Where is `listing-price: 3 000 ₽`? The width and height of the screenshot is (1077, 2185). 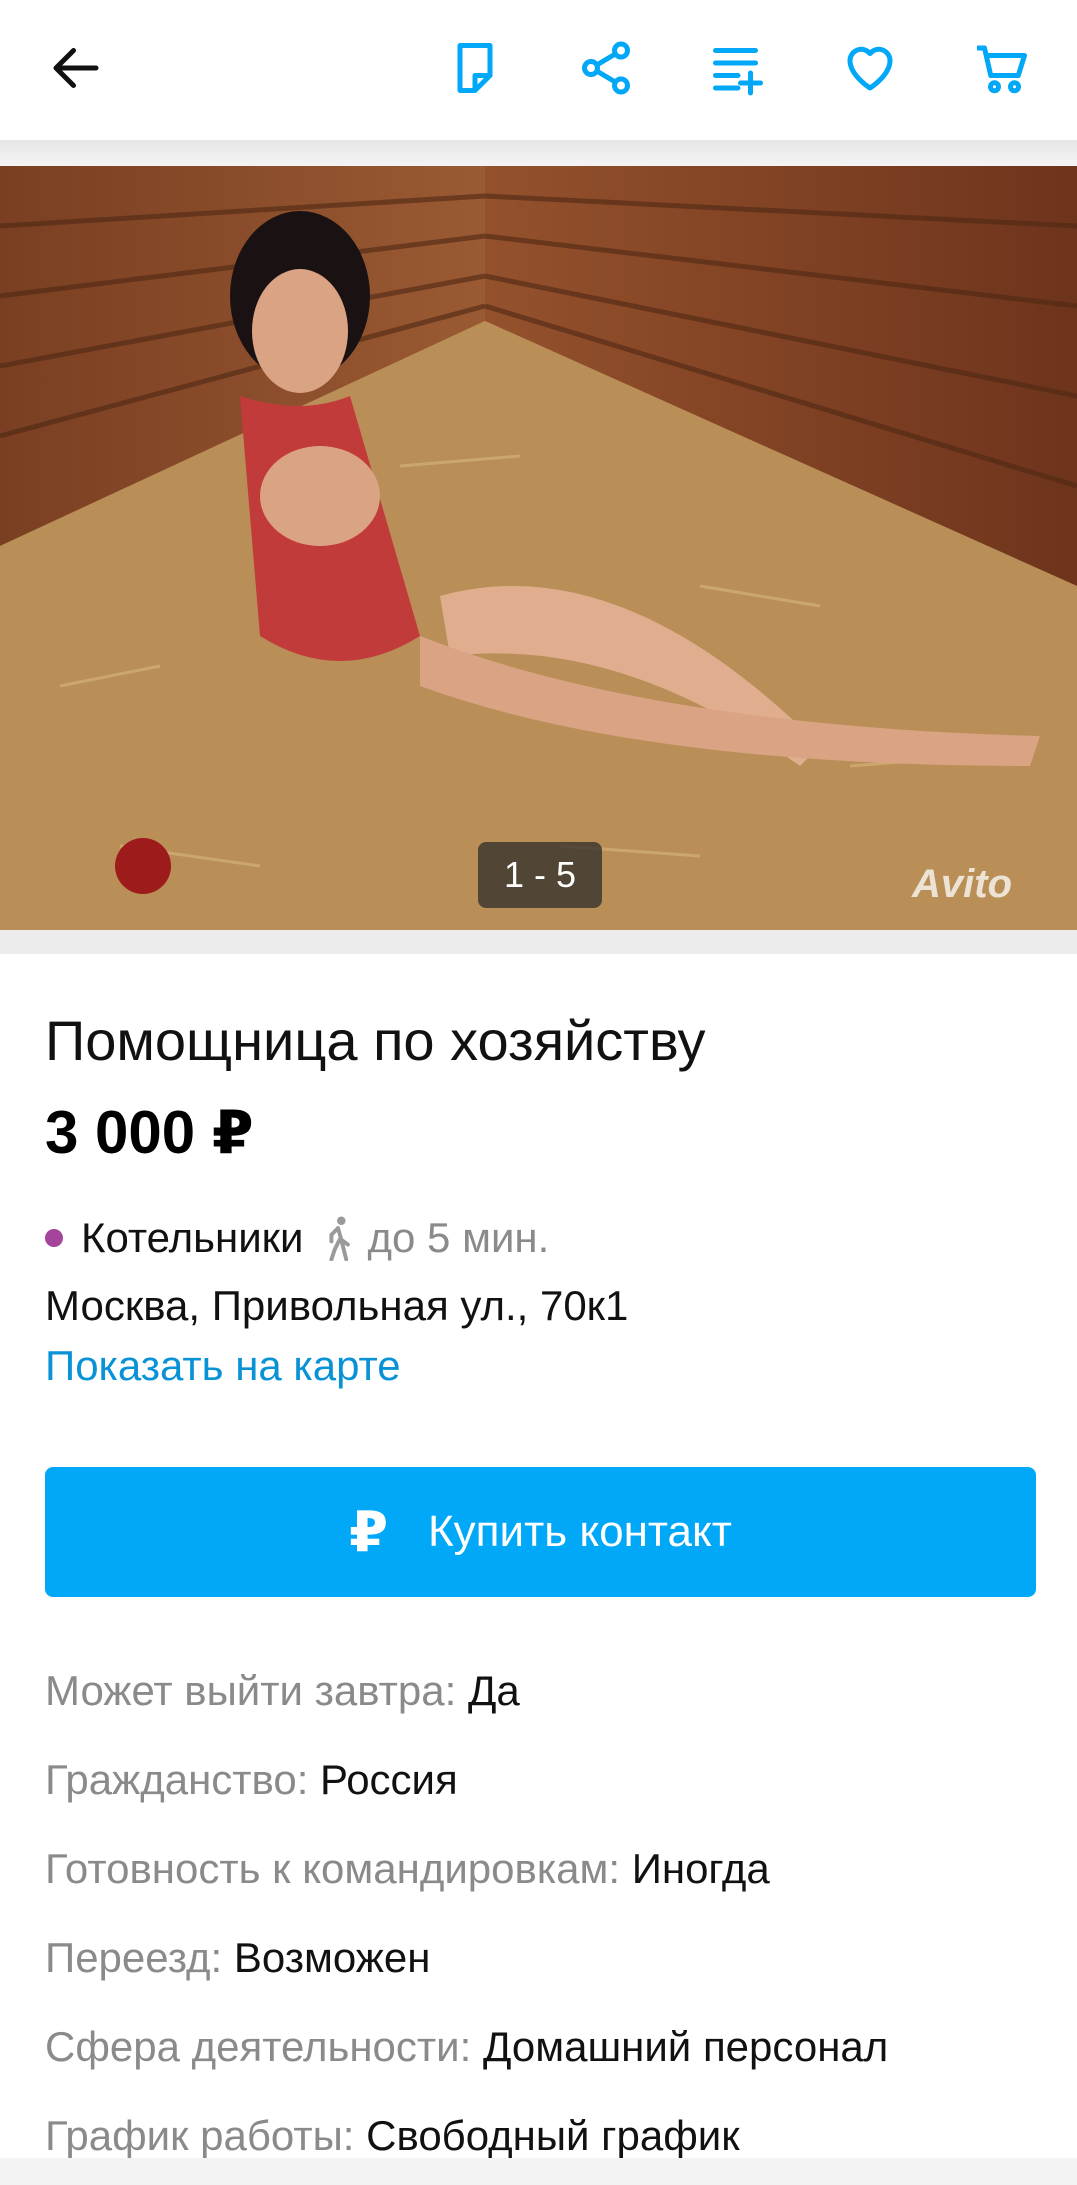
listing-price: 3 000 ₽ is located at coordinates (149, 1132).